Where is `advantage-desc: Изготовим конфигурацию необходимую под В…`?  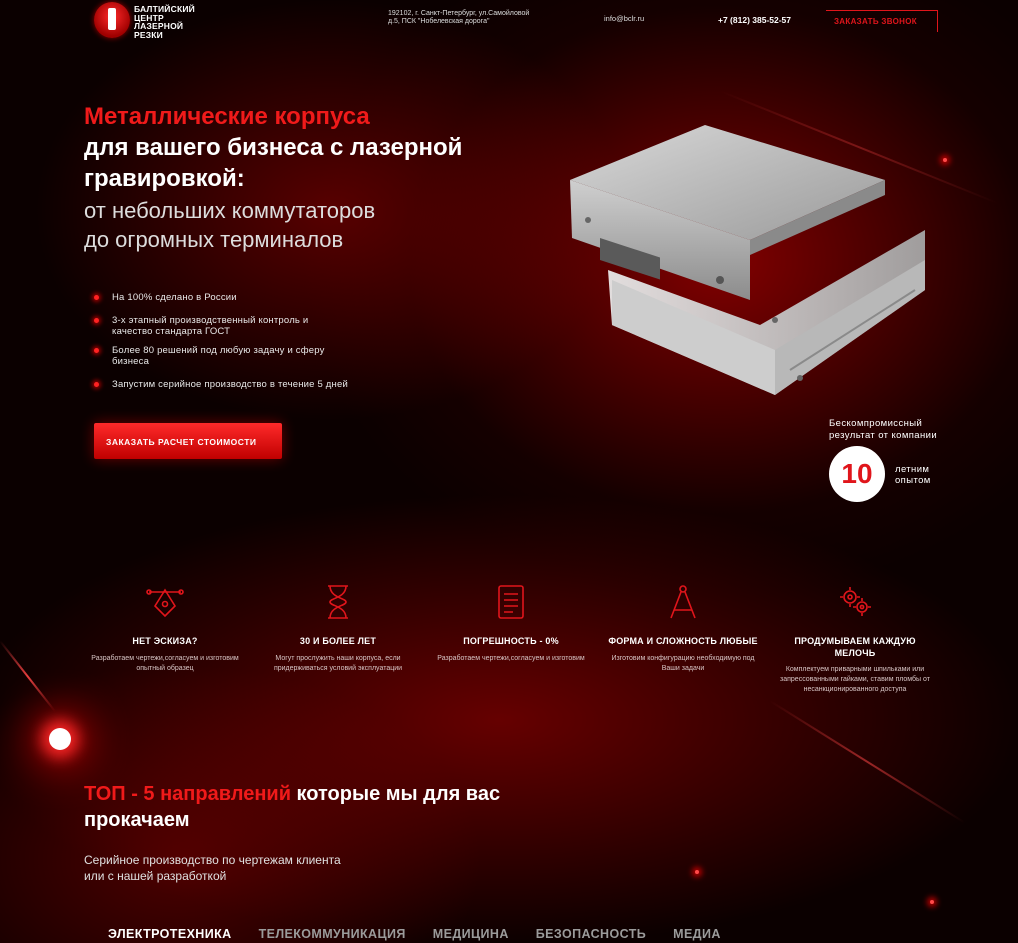
advantage-desc: Изготовим конфигурацию необходимую под В… is located at coordinates (683, 663).